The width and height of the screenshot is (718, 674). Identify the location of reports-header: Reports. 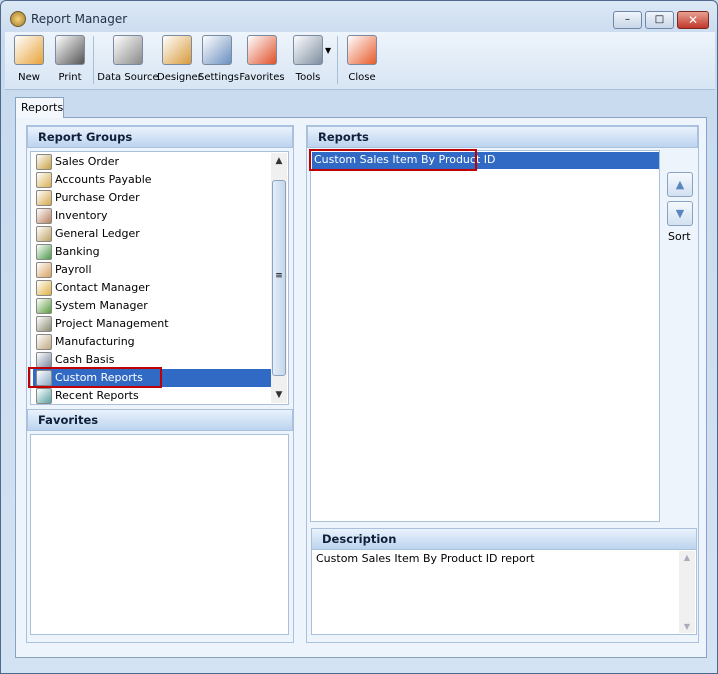
(502, 137).